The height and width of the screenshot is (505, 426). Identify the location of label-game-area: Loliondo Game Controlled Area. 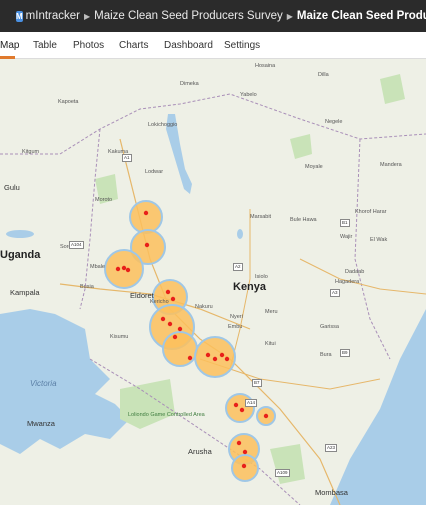
(166, 415).